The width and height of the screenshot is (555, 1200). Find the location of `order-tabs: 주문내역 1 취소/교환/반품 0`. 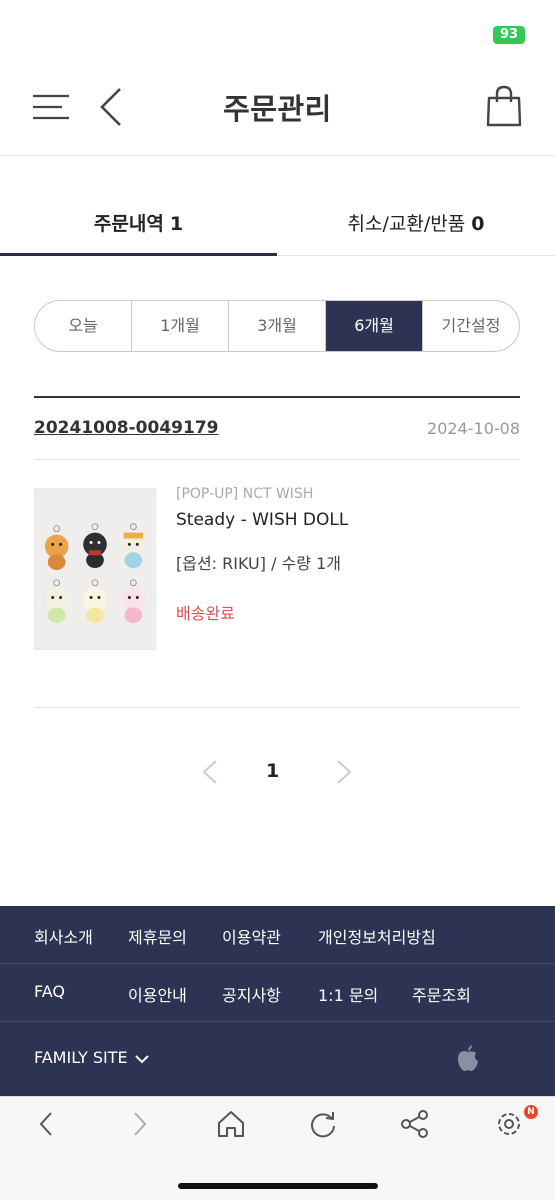

order-tabs: 주문내역 1 취소/교환/반품 0 is located at coordinates (277, 226).